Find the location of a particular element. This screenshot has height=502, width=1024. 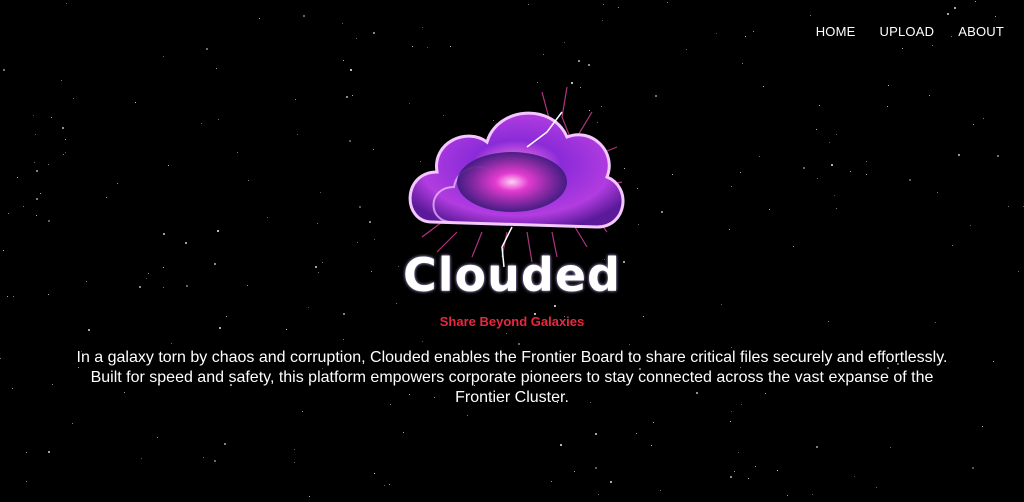

nav-about-link: ABOUT is located at coordinates (981, 31).